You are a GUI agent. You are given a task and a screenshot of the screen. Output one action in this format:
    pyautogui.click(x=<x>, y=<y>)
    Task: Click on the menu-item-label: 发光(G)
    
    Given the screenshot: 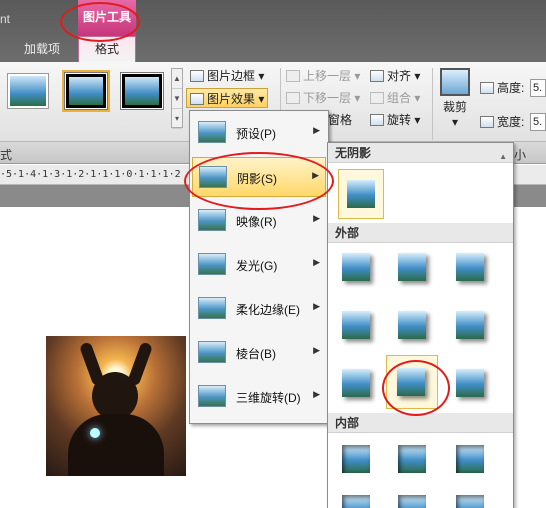 What is the action you would take?
    pyautogui.click(x=257, y=266)
    